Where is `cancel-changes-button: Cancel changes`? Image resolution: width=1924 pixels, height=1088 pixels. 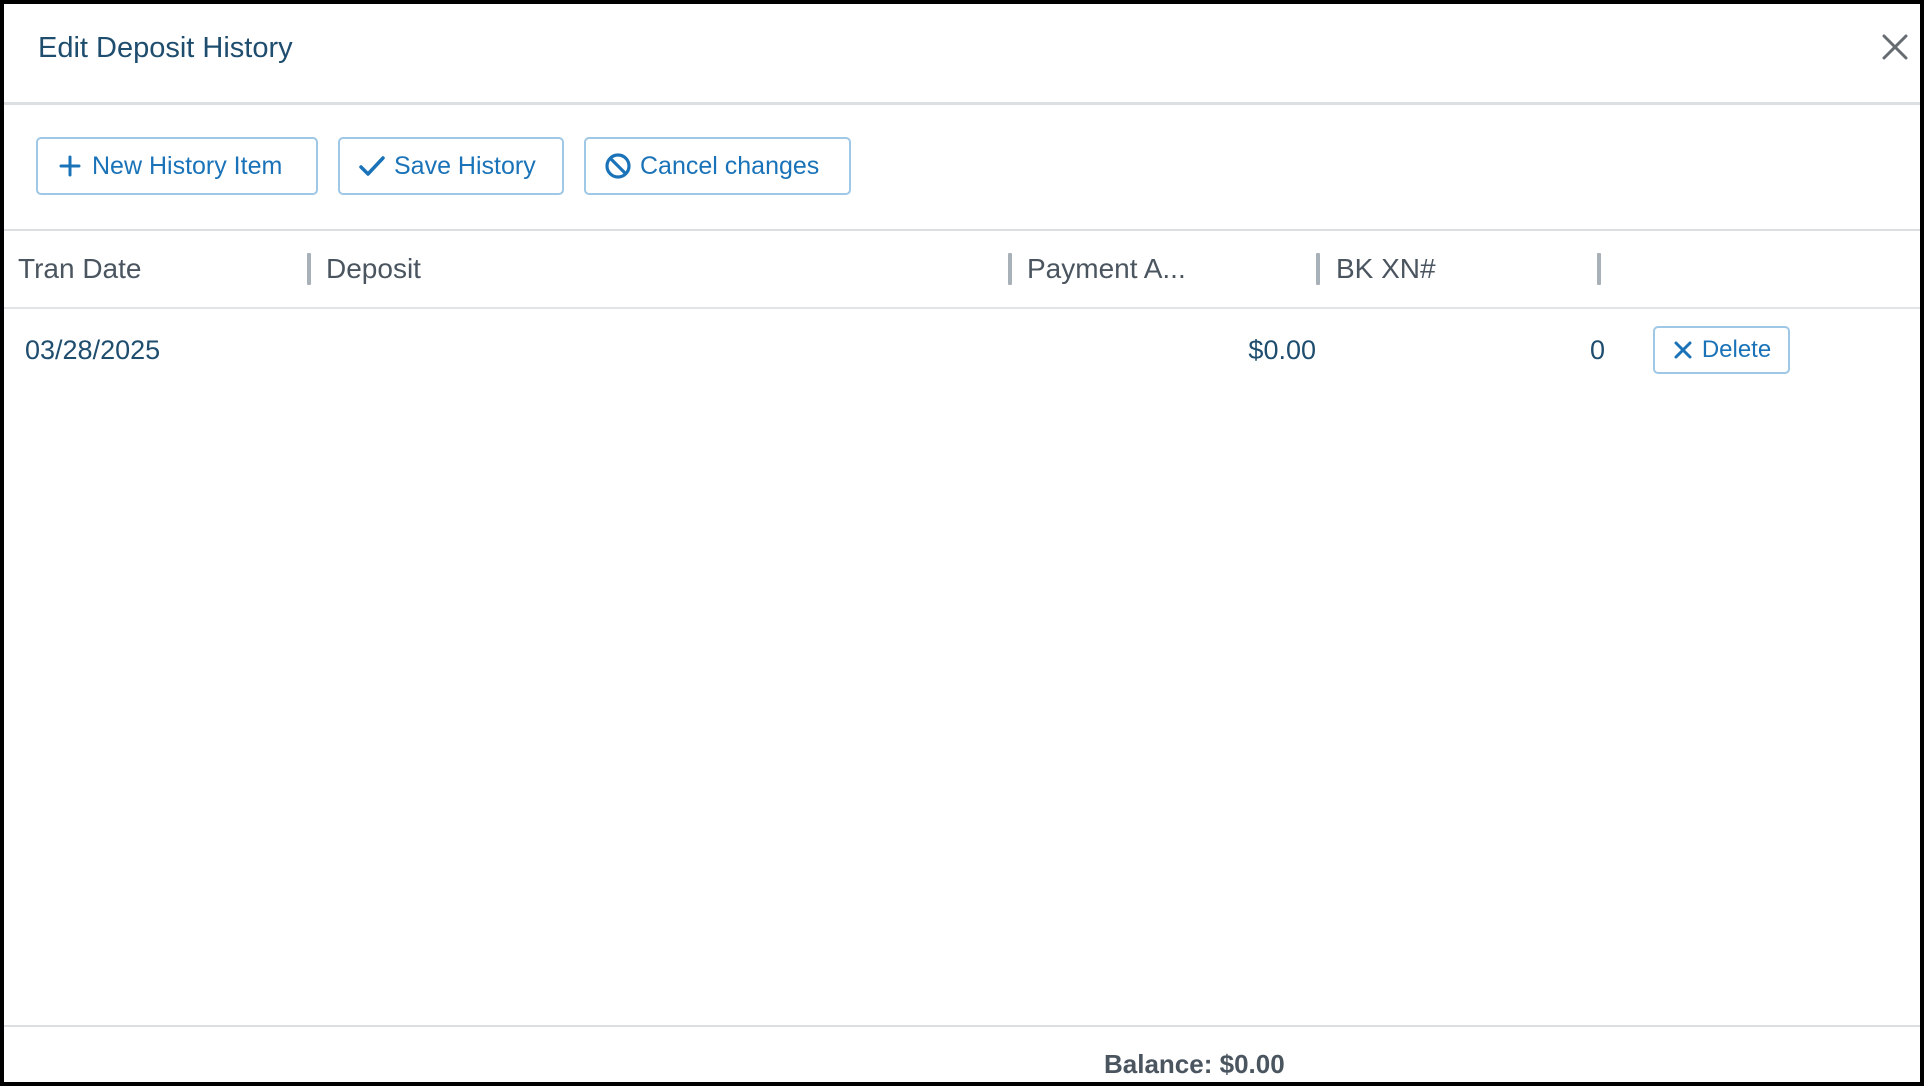
cancel-changes-button: Cancel changes is located at coordinates (717, 166).